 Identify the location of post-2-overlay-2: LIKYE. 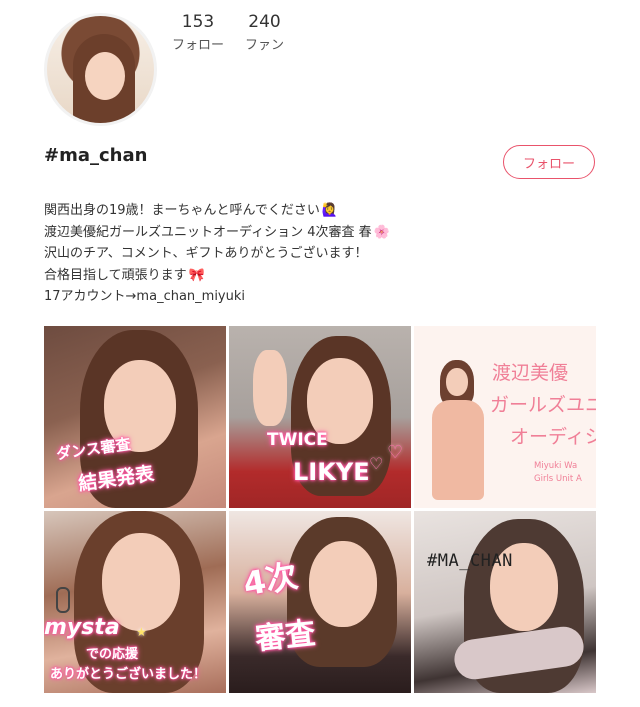
(331, 472).